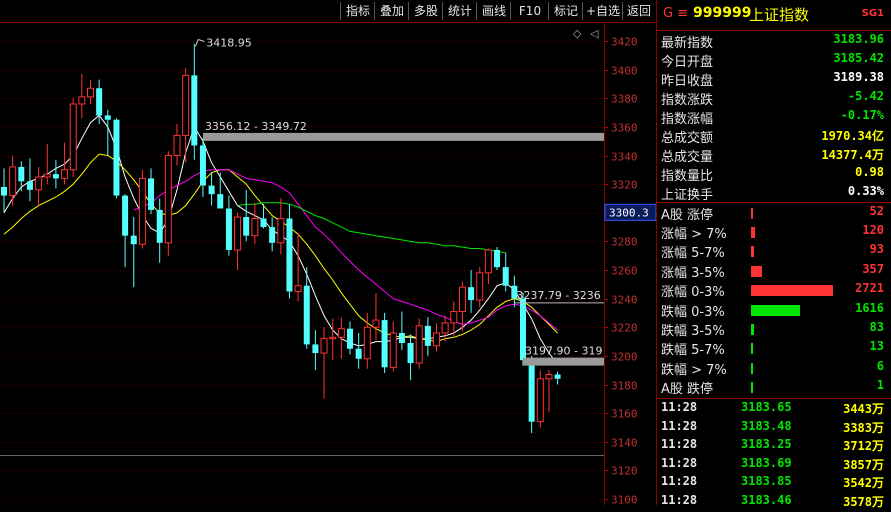 This screenshot has height=512, width=891. What do you see at coordinates (687, 157) in the screenshot?
I see `quote-label: 总成交量` at bounding box center [687, 157].